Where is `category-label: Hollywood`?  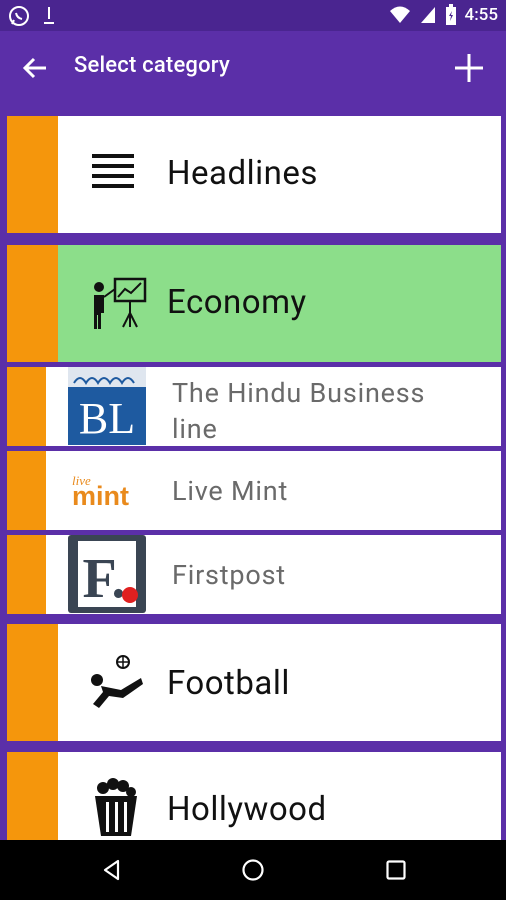 category-label: Hollywood is located at coordinates (247, 809).